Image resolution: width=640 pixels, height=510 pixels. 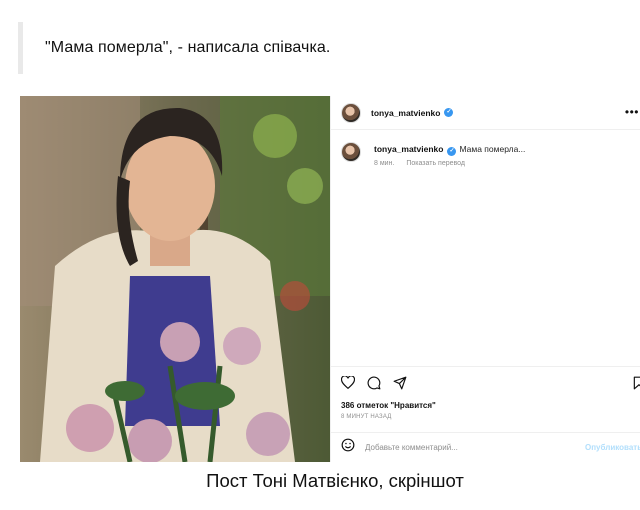 What do you see at coordinates (384, 163) in the screenshot?
I see `comment-time: 8 мин.` at bounding box center [384, 163].